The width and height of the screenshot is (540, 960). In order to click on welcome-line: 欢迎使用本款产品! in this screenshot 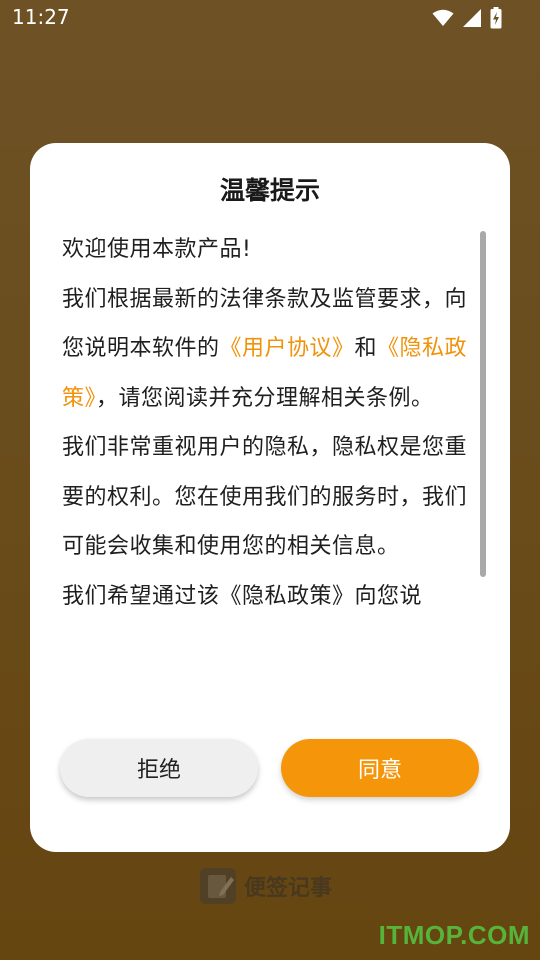, I will do `click(157, 249)`.